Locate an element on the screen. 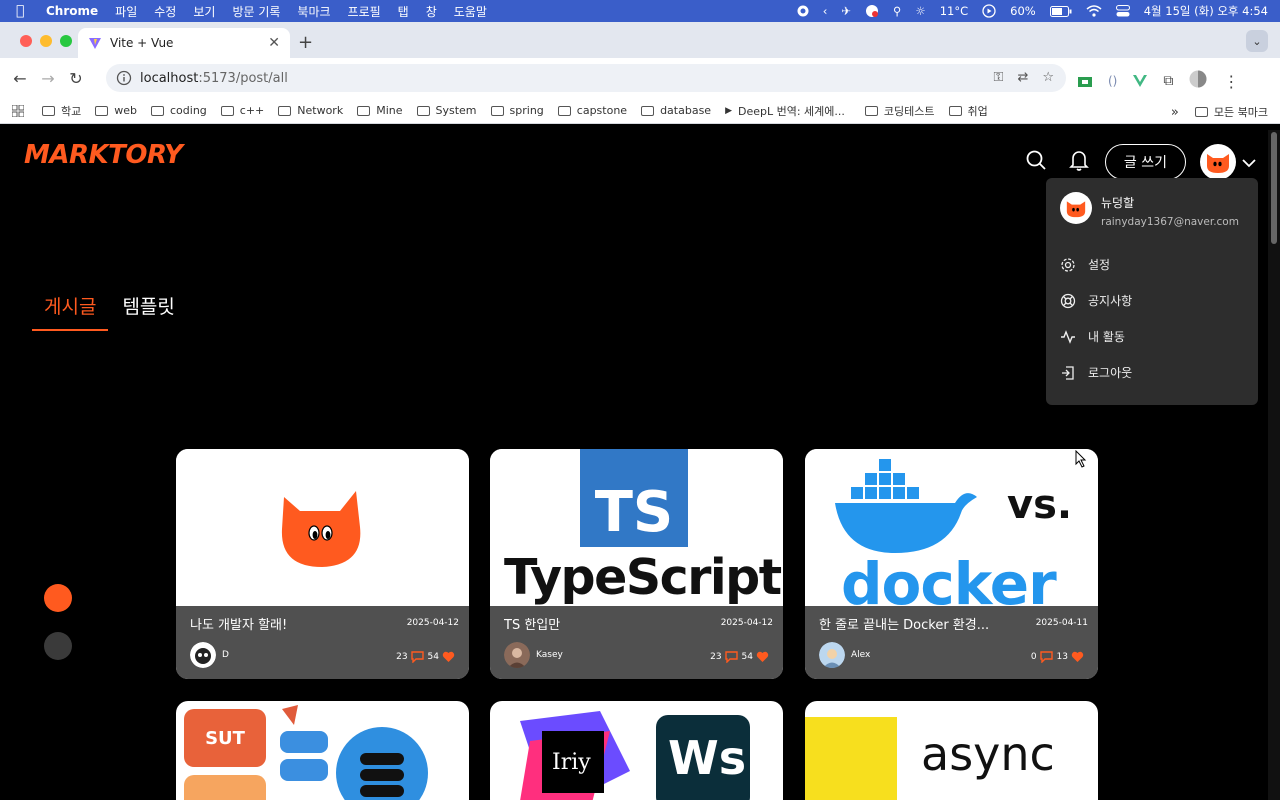 This screenshot has height=800, width=1280. post-author: D is located at coordinates (209, 655).